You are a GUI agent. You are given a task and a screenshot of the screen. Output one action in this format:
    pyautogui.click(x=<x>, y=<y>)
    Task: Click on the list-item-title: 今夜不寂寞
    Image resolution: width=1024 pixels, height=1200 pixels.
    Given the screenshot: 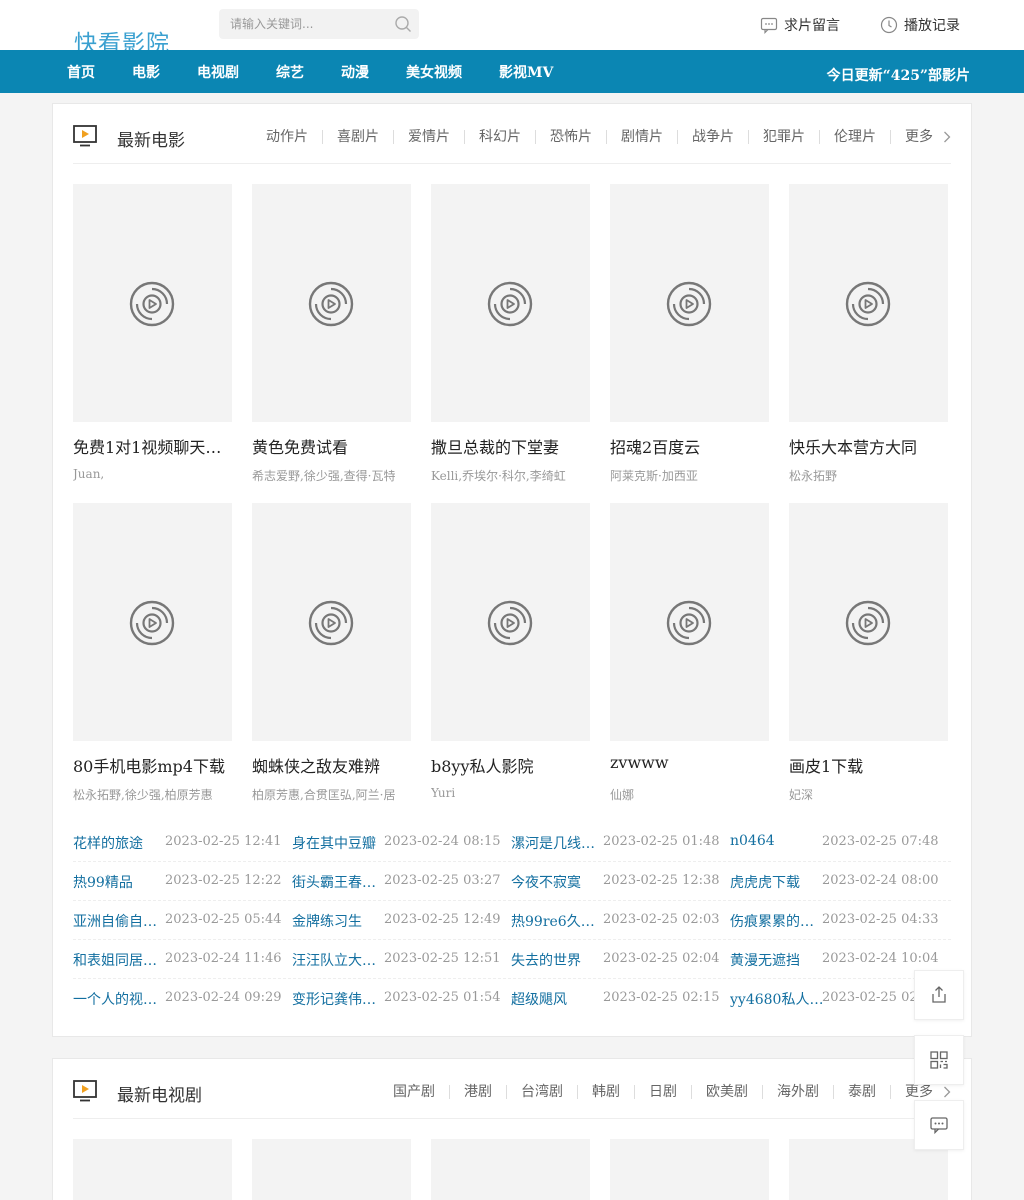 What is the action you would take?
    pyautogui.click(x=559, y=882)
    